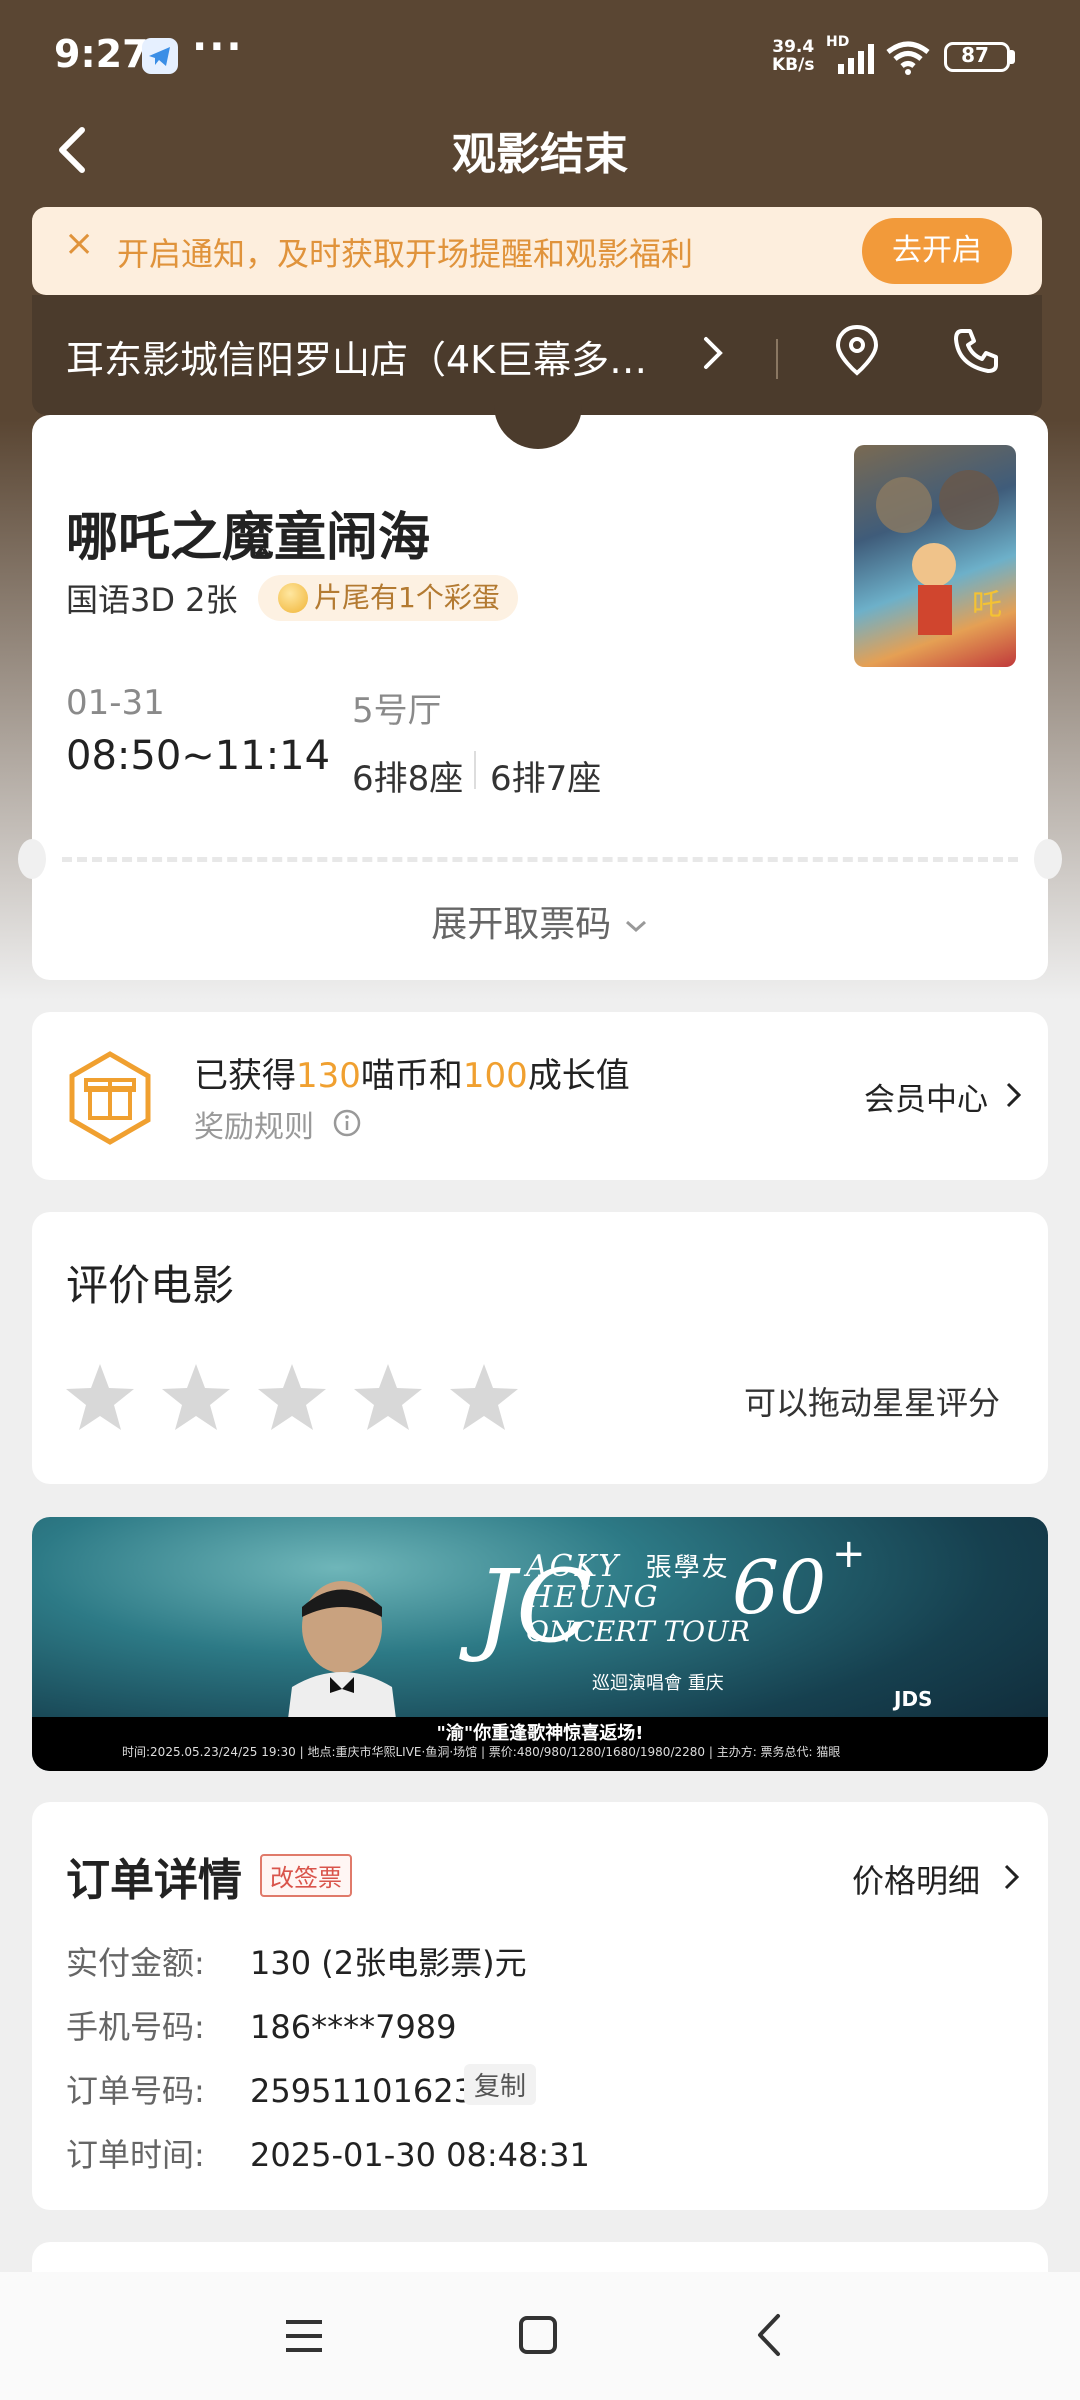 The image size is (1080, 2400). I want to click on order-row-value: 186****7989, so click(353, 2027).